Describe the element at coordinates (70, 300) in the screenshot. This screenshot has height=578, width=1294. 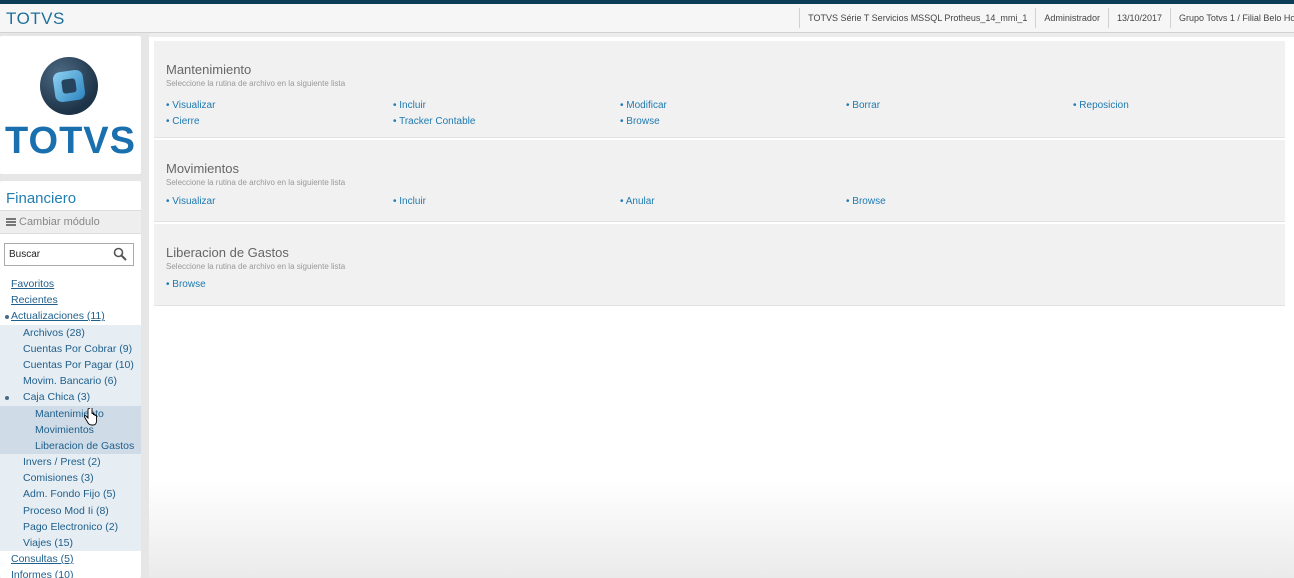
I see `menu-item-recientes: Recientes` at that location.